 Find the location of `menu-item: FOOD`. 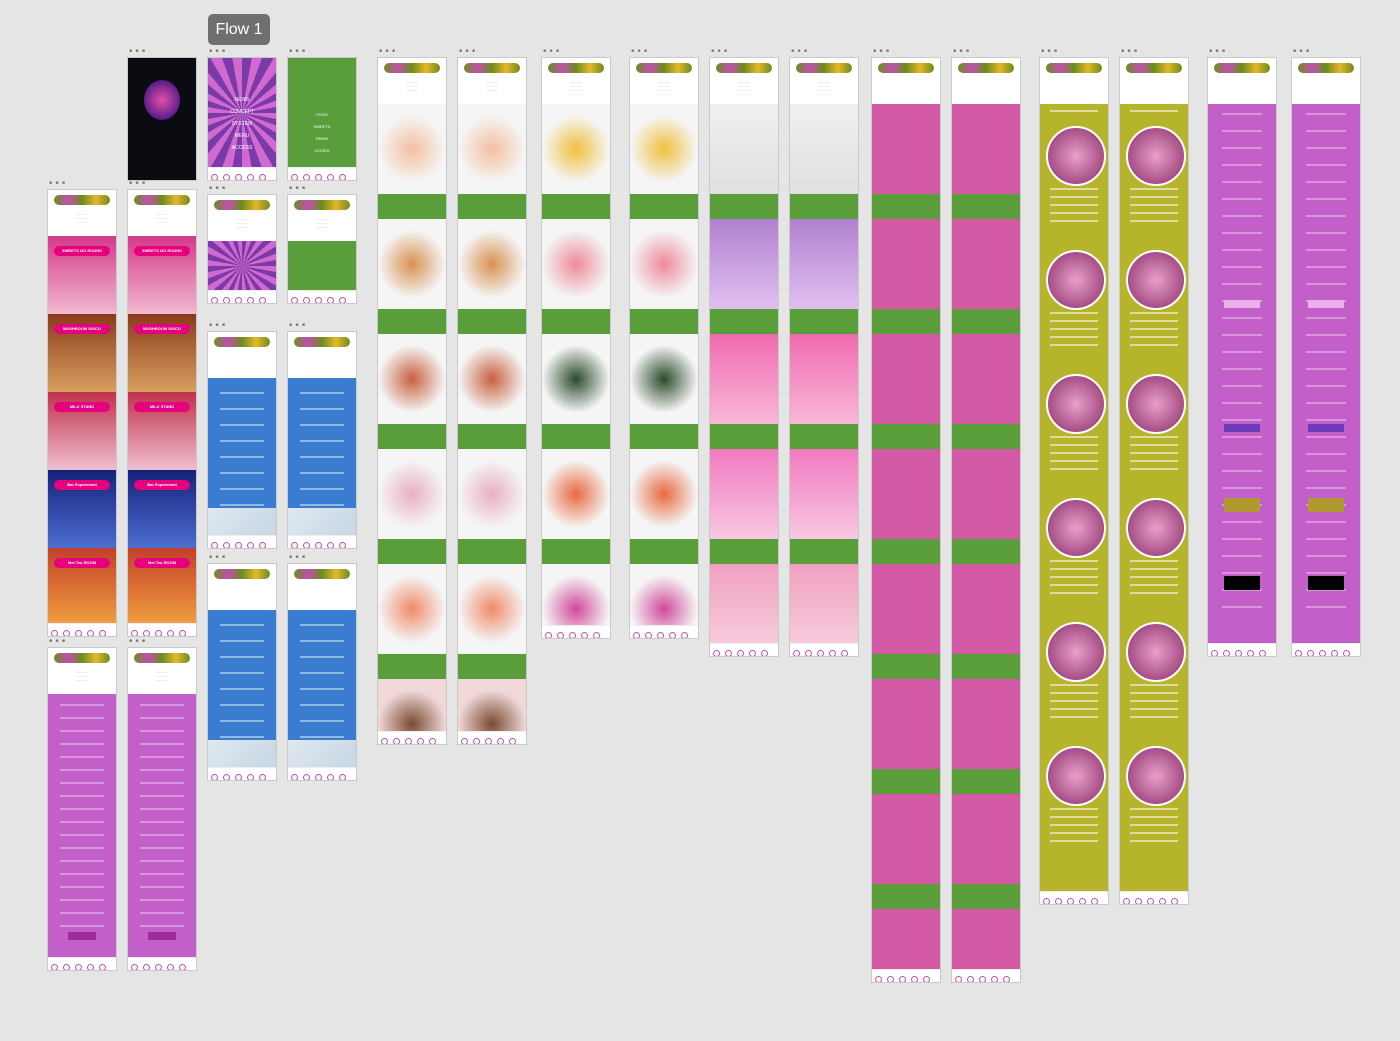

menu-item: FOOD is located at coordinates (322, 115).